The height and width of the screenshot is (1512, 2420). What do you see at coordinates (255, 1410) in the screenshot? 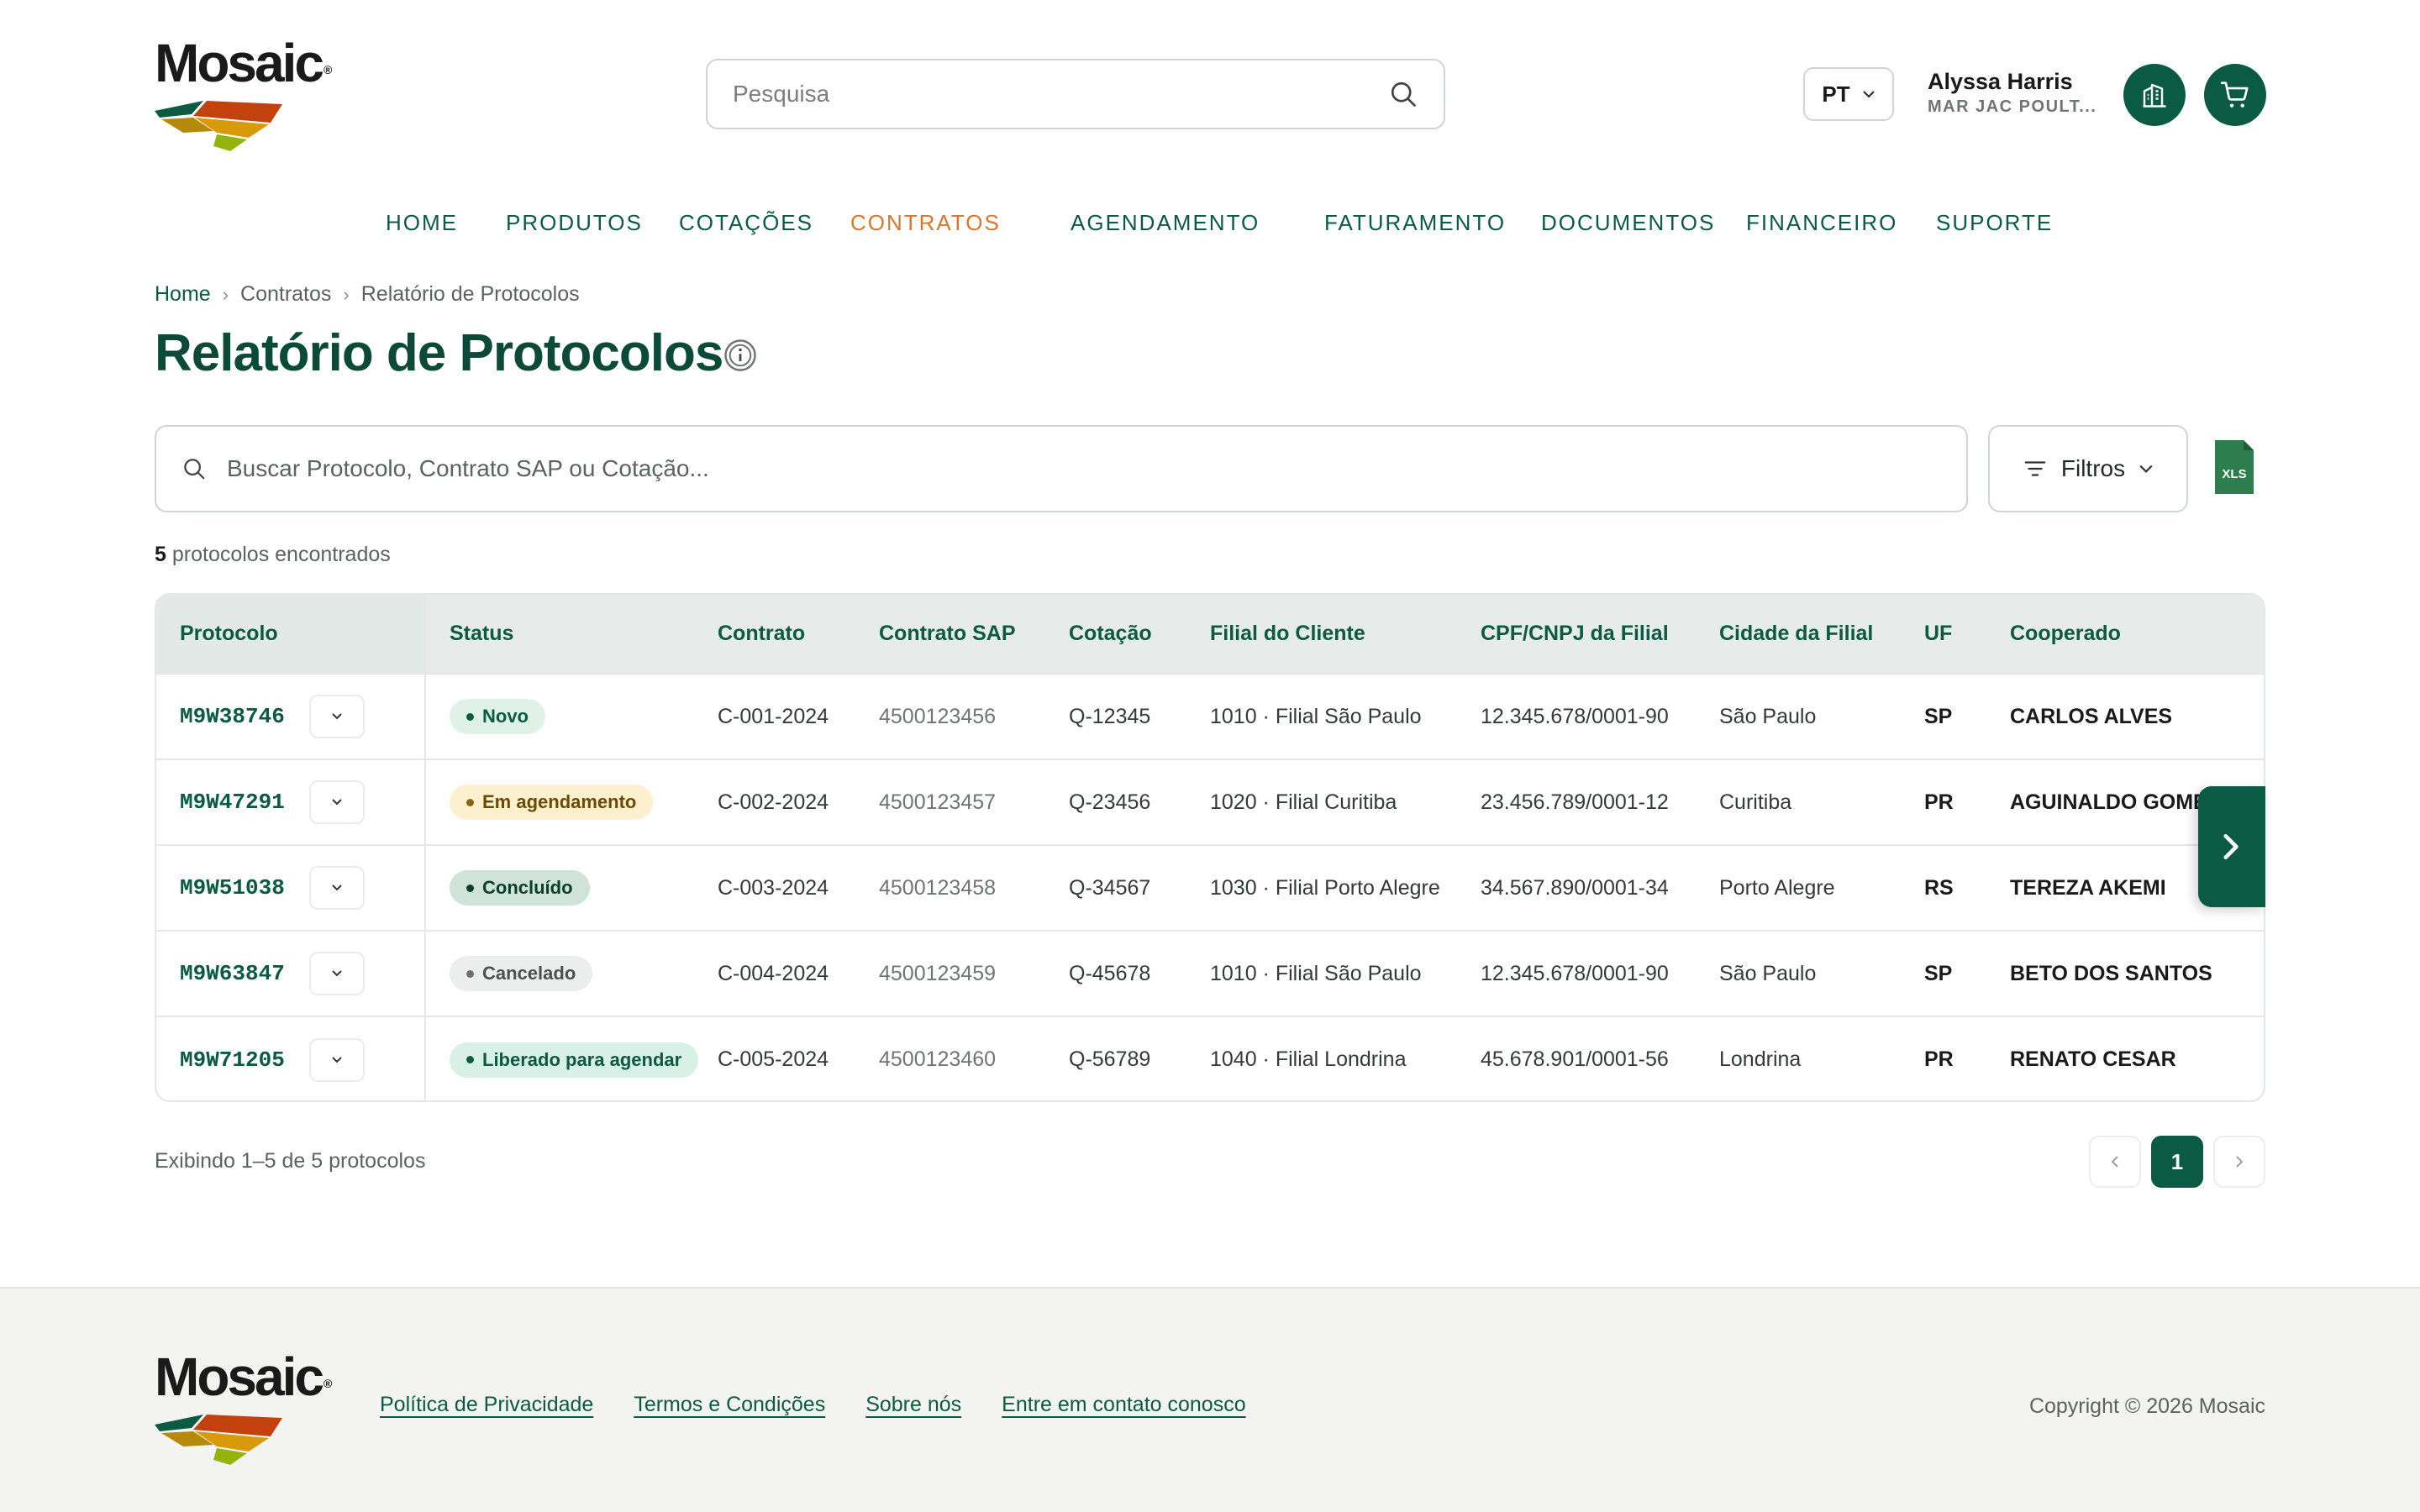
I see `footer-logo: Mosaic ®` at bounding box center [255, 1410].